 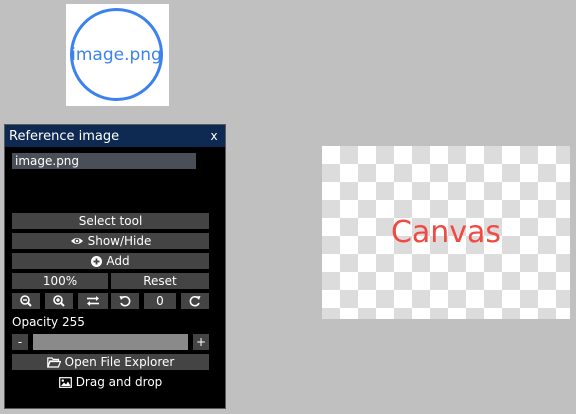 I want to click on open-file-explorer-label: Open File Explorer, so click(x=119, y=362).